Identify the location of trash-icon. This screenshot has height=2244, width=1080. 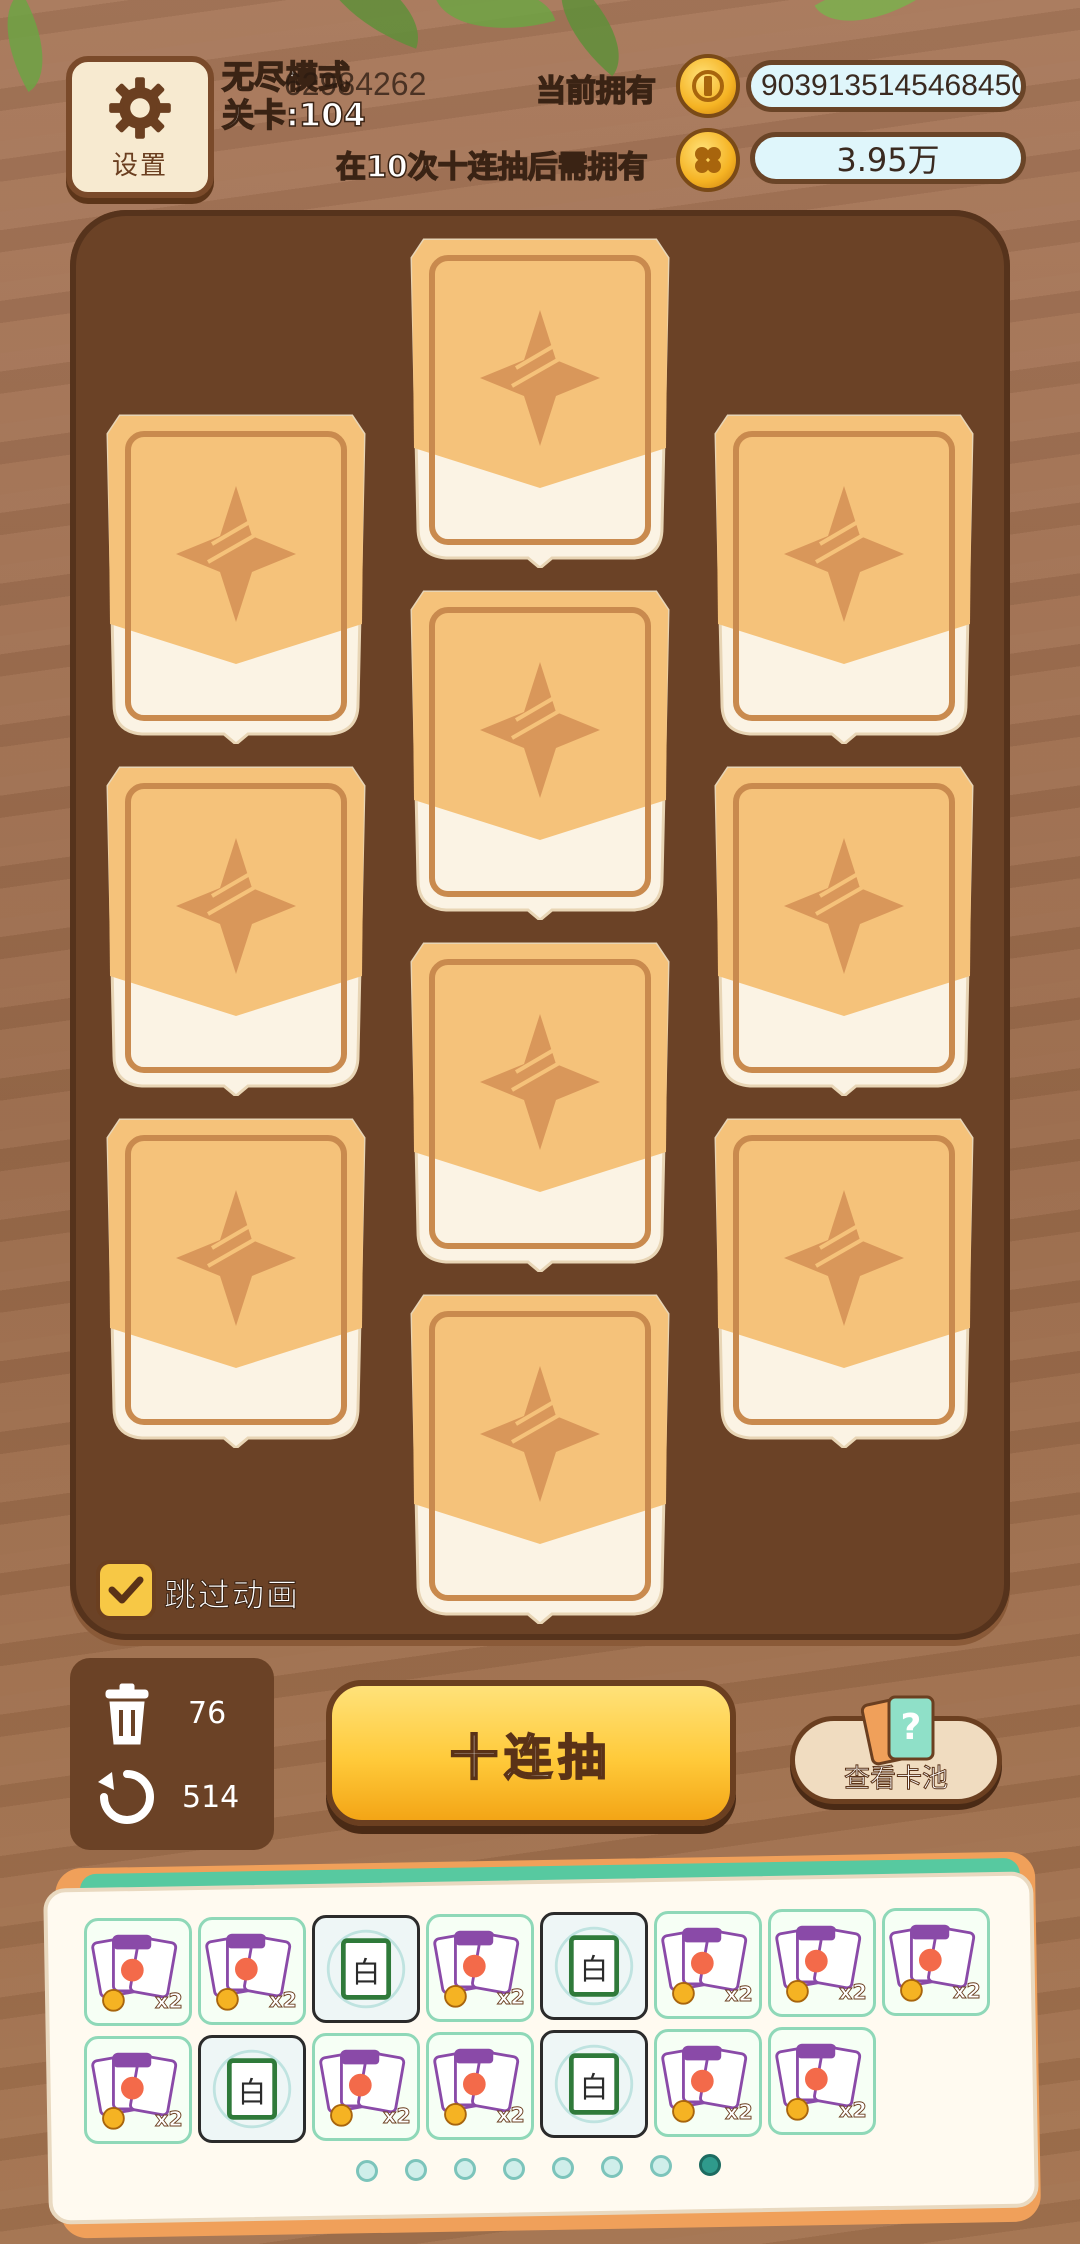
(127, 1715).